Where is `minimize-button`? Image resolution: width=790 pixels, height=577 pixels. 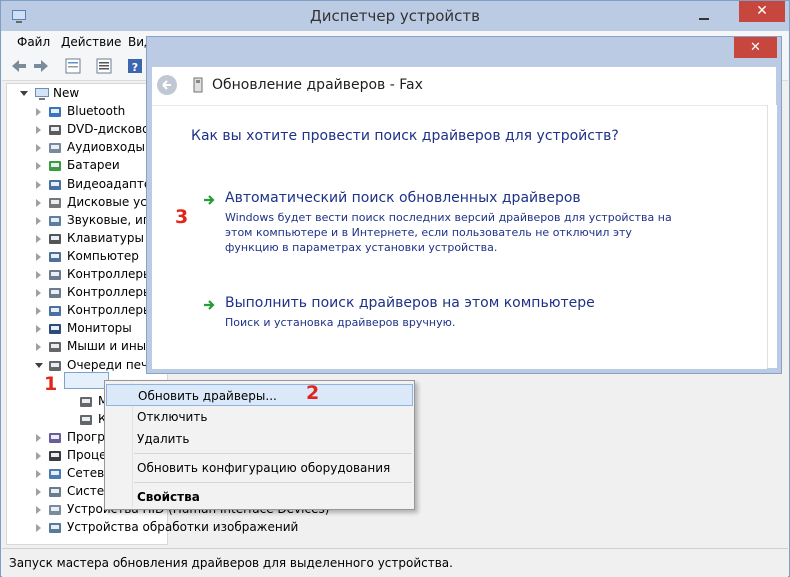
minimize-button is located at coordinates (704, 16).